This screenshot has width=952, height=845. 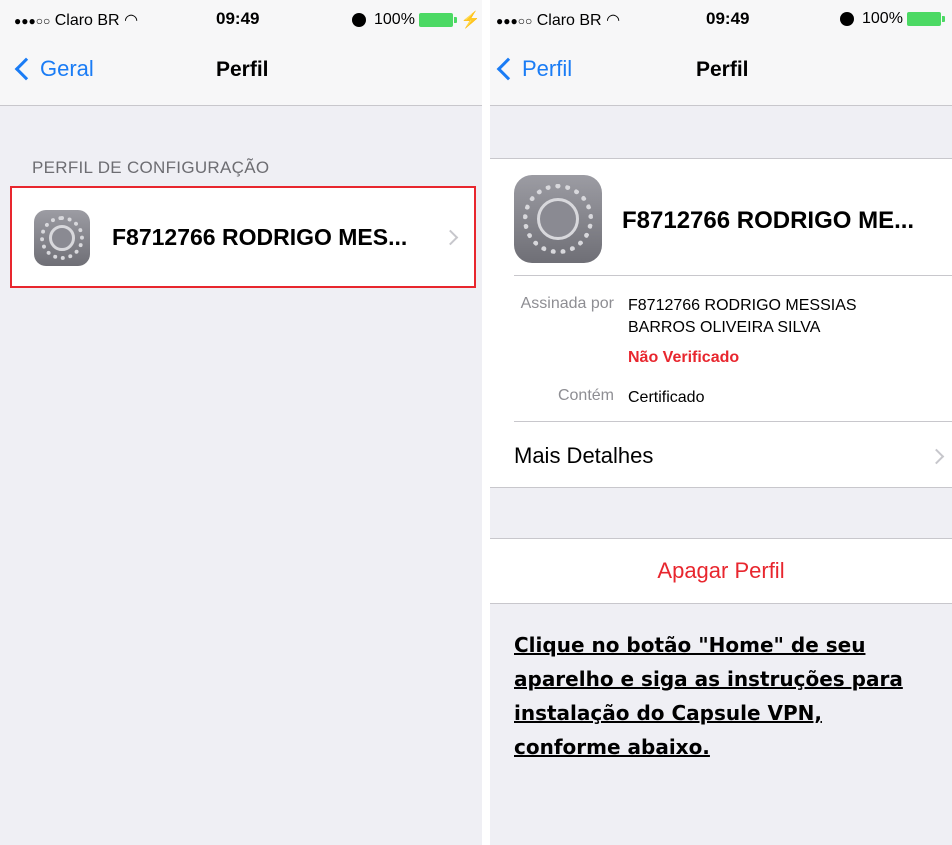 What do you see at coordinates (684, 357) in the screenshot?
I see `verification-status: Não Verificado` at bounding box center [684, 357].